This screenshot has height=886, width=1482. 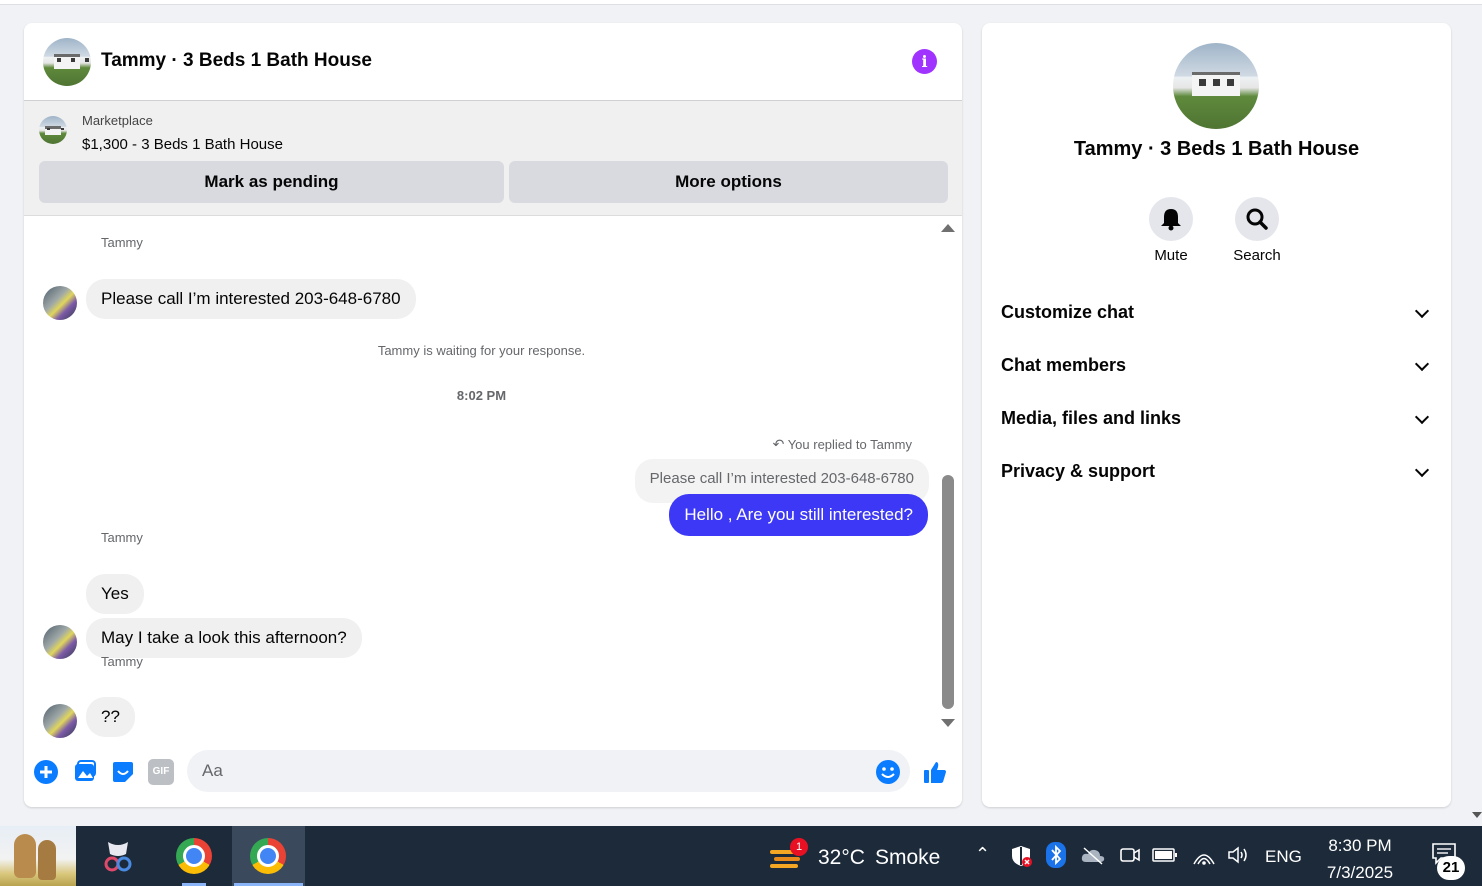 I want to click on search-button, so click(x=1257, y=219).